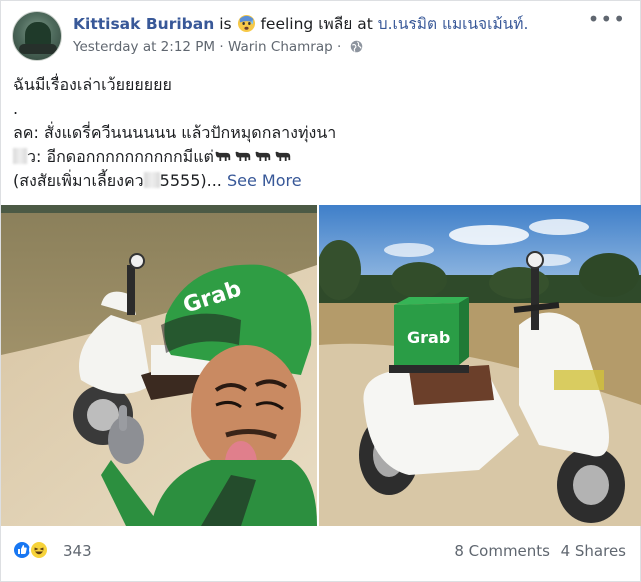 Image resolution: width=641 pixels, height=582 pixels. I want to click on line4-main: อีกดอกกกกกกกกกกมีแต่, so click(130, 156).